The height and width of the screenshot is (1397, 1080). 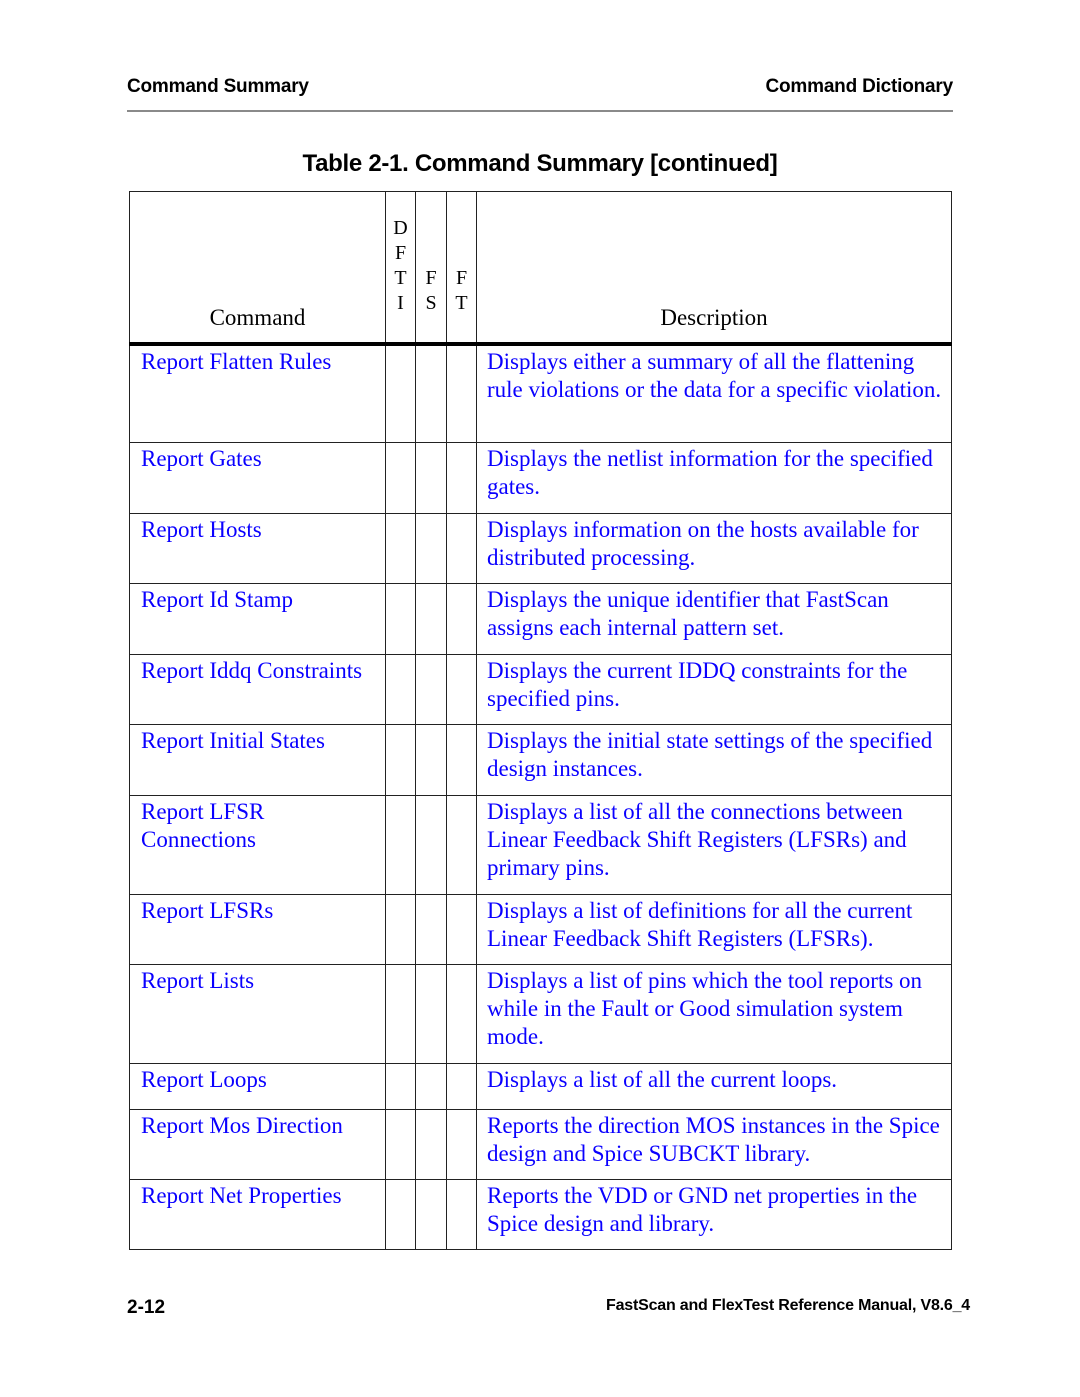 What do you see at coordinates (201, 458) in the screenshot?
I see `command-link: Report Gates` at bounding box center [201, 458].